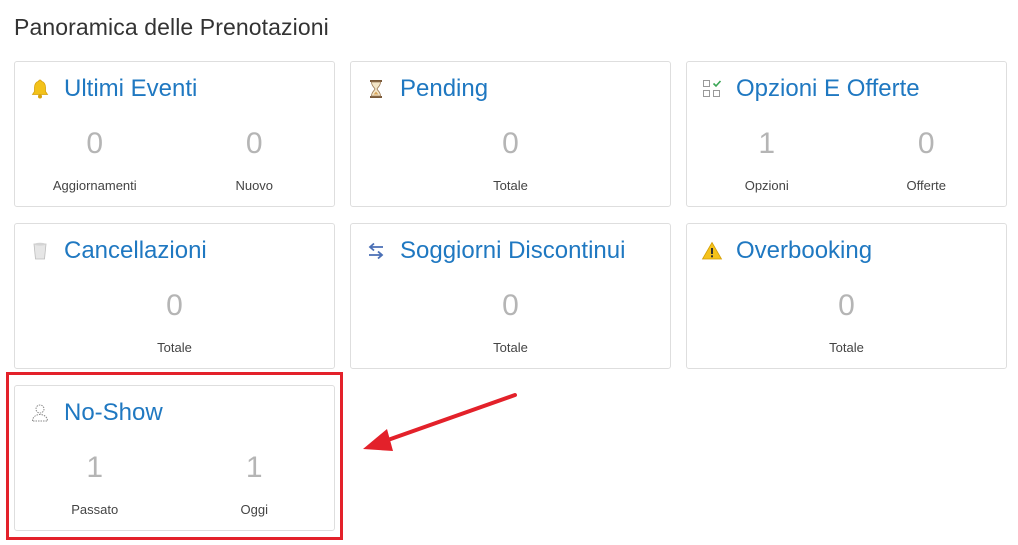 The image size is (1018, 545). I want to click on card-overbooking: Overbooking 0 Totale, so click(846, 296).